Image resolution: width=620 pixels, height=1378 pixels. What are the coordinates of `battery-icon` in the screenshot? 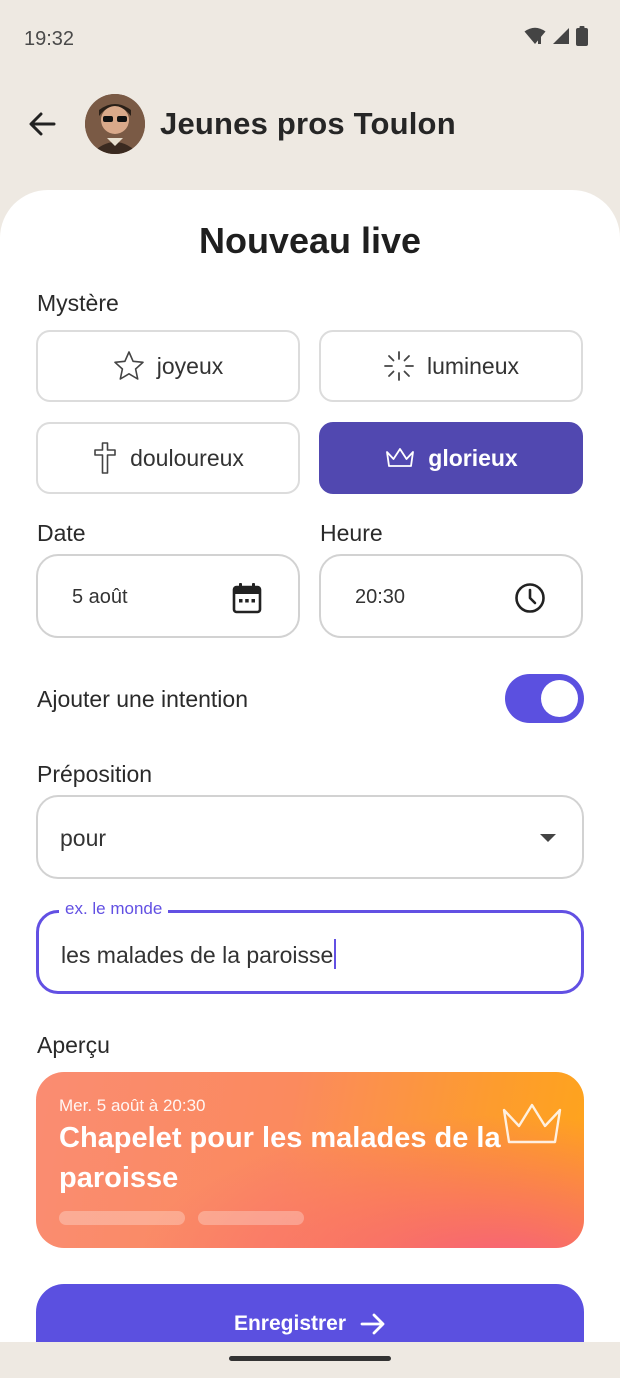 It's located at (582, 36).